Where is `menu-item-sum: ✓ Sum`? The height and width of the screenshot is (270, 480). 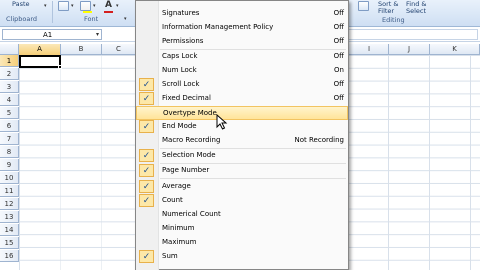
menu-item-sum: ✓ Sum is located at coordinates (242, 257).